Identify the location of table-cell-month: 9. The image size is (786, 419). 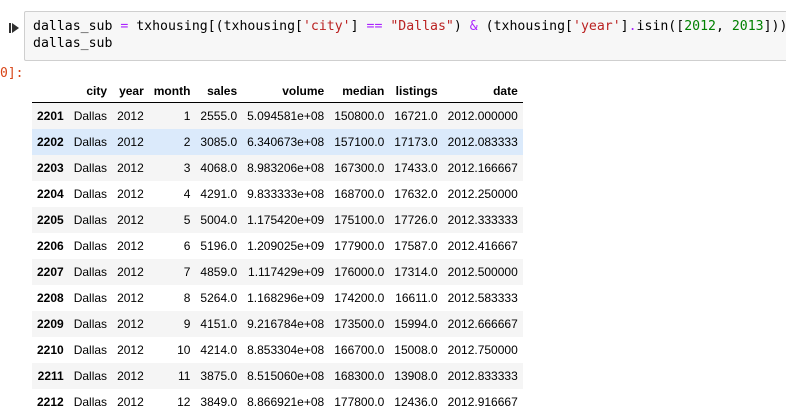
(187, 324).